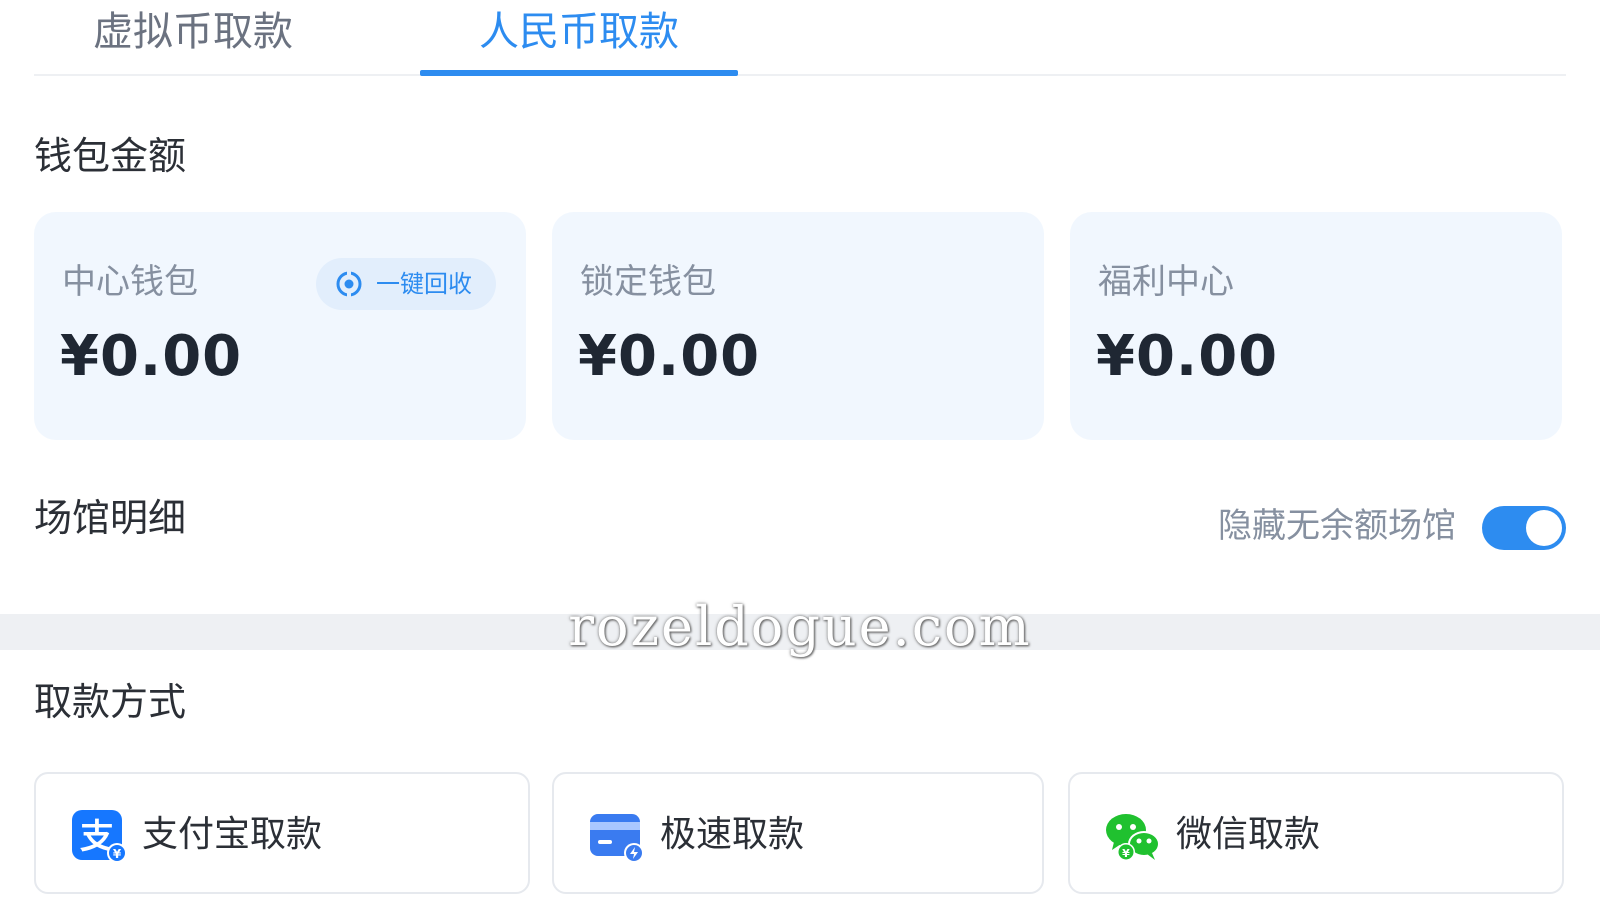  I want to click on hide-empty-venues-toggle, so click(1524, 528).